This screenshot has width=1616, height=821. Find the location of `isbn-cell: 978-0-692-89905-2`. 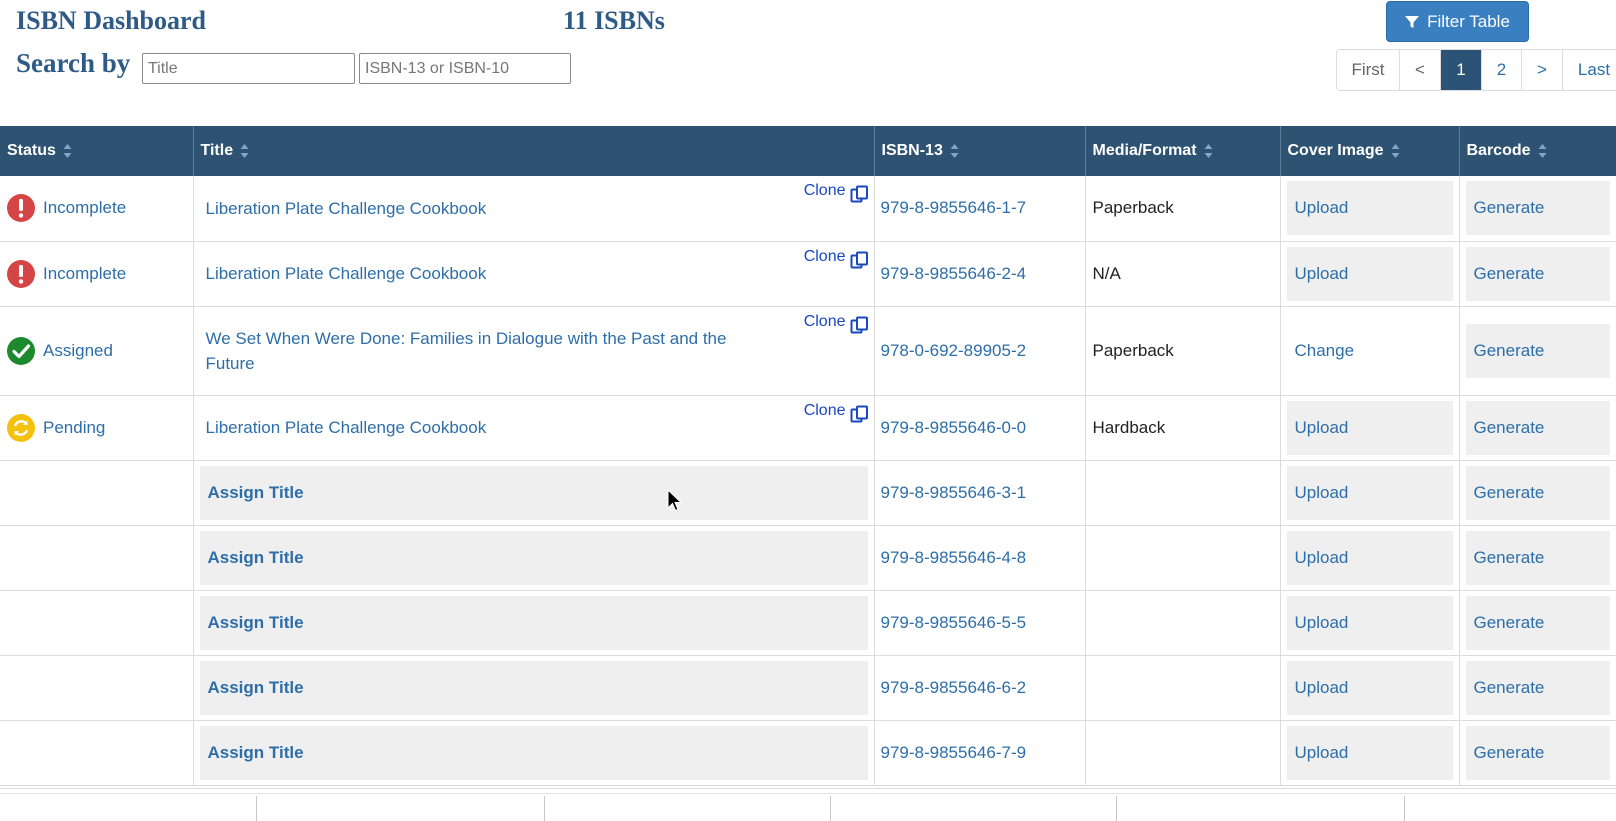

isbn-cell: 978-0-692-89905-2 is located at coordinates (980, 351).